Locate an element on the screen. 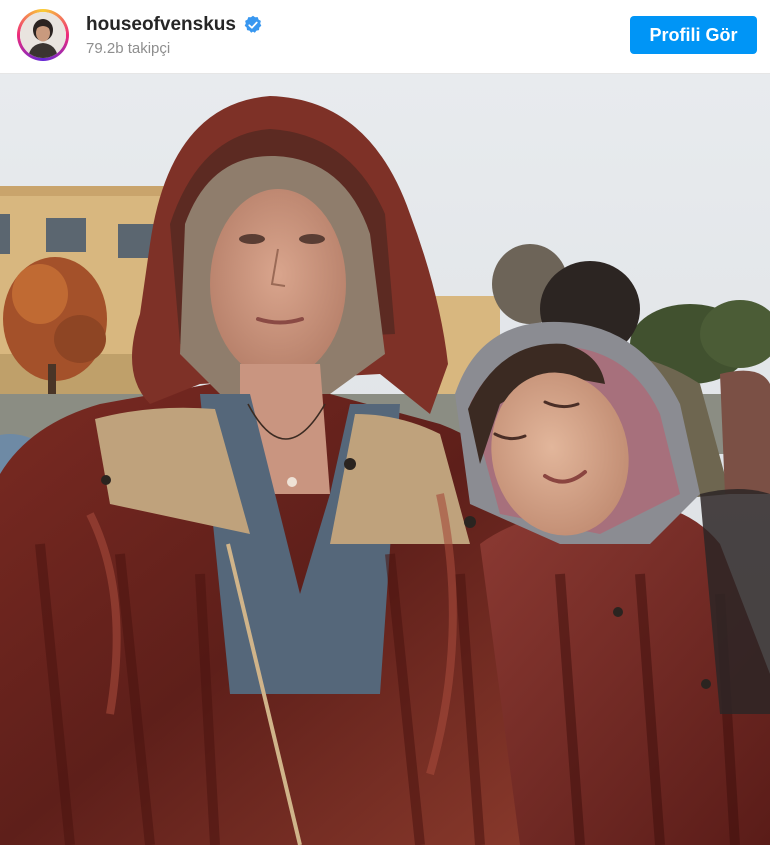  post-header: houseofvenskus 79.2b takipçi Profili Gör is located at coordinates (385, 37).